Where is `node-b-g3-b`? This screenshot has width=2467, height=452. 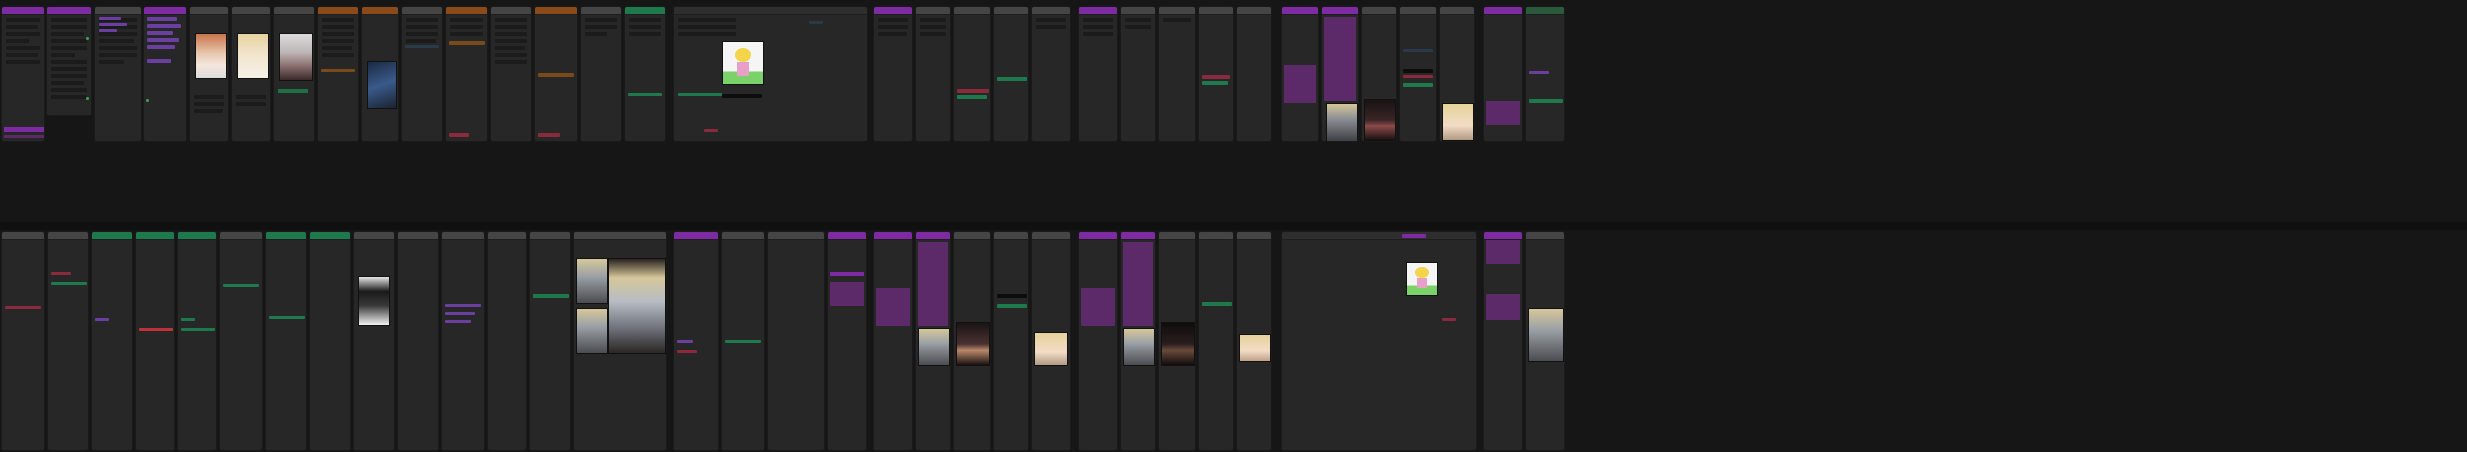 node-b-g3-b is located at coordinates (933, 341).